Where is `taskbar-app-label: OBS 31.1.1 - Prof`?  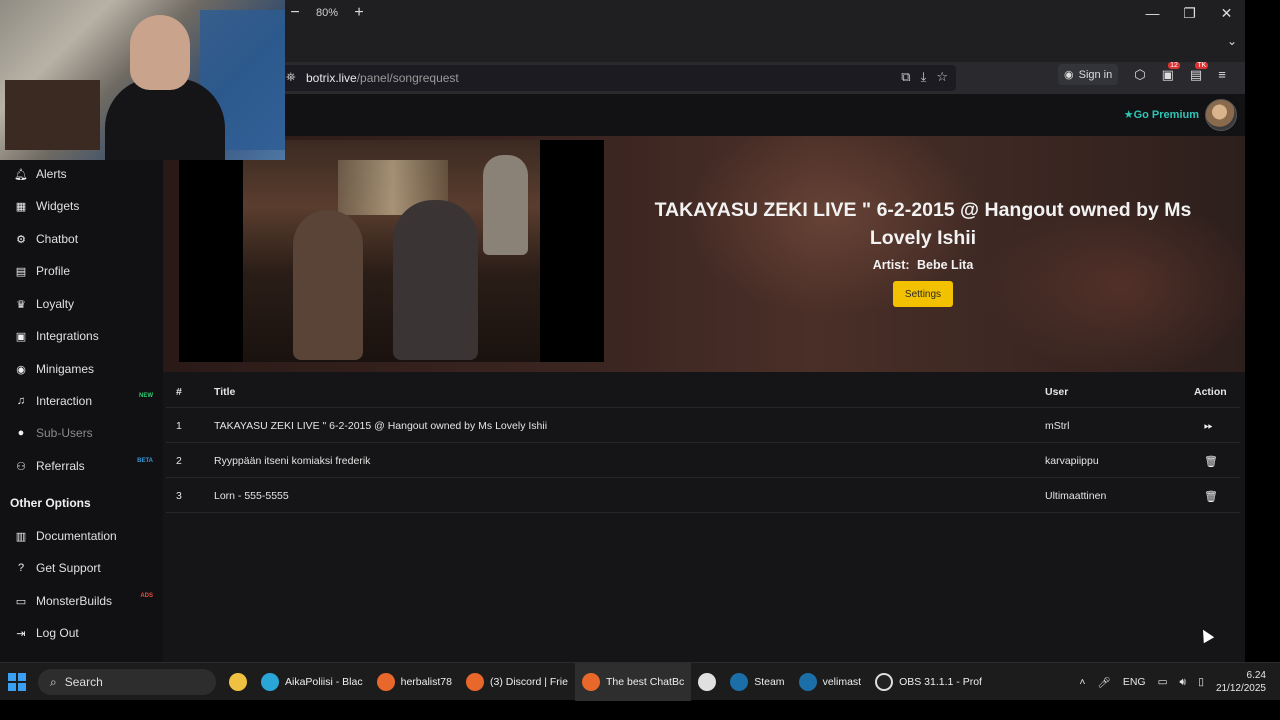
taskbar-app-label: OBS 31.1.1 - Prof is located at coordinates (940, 682).